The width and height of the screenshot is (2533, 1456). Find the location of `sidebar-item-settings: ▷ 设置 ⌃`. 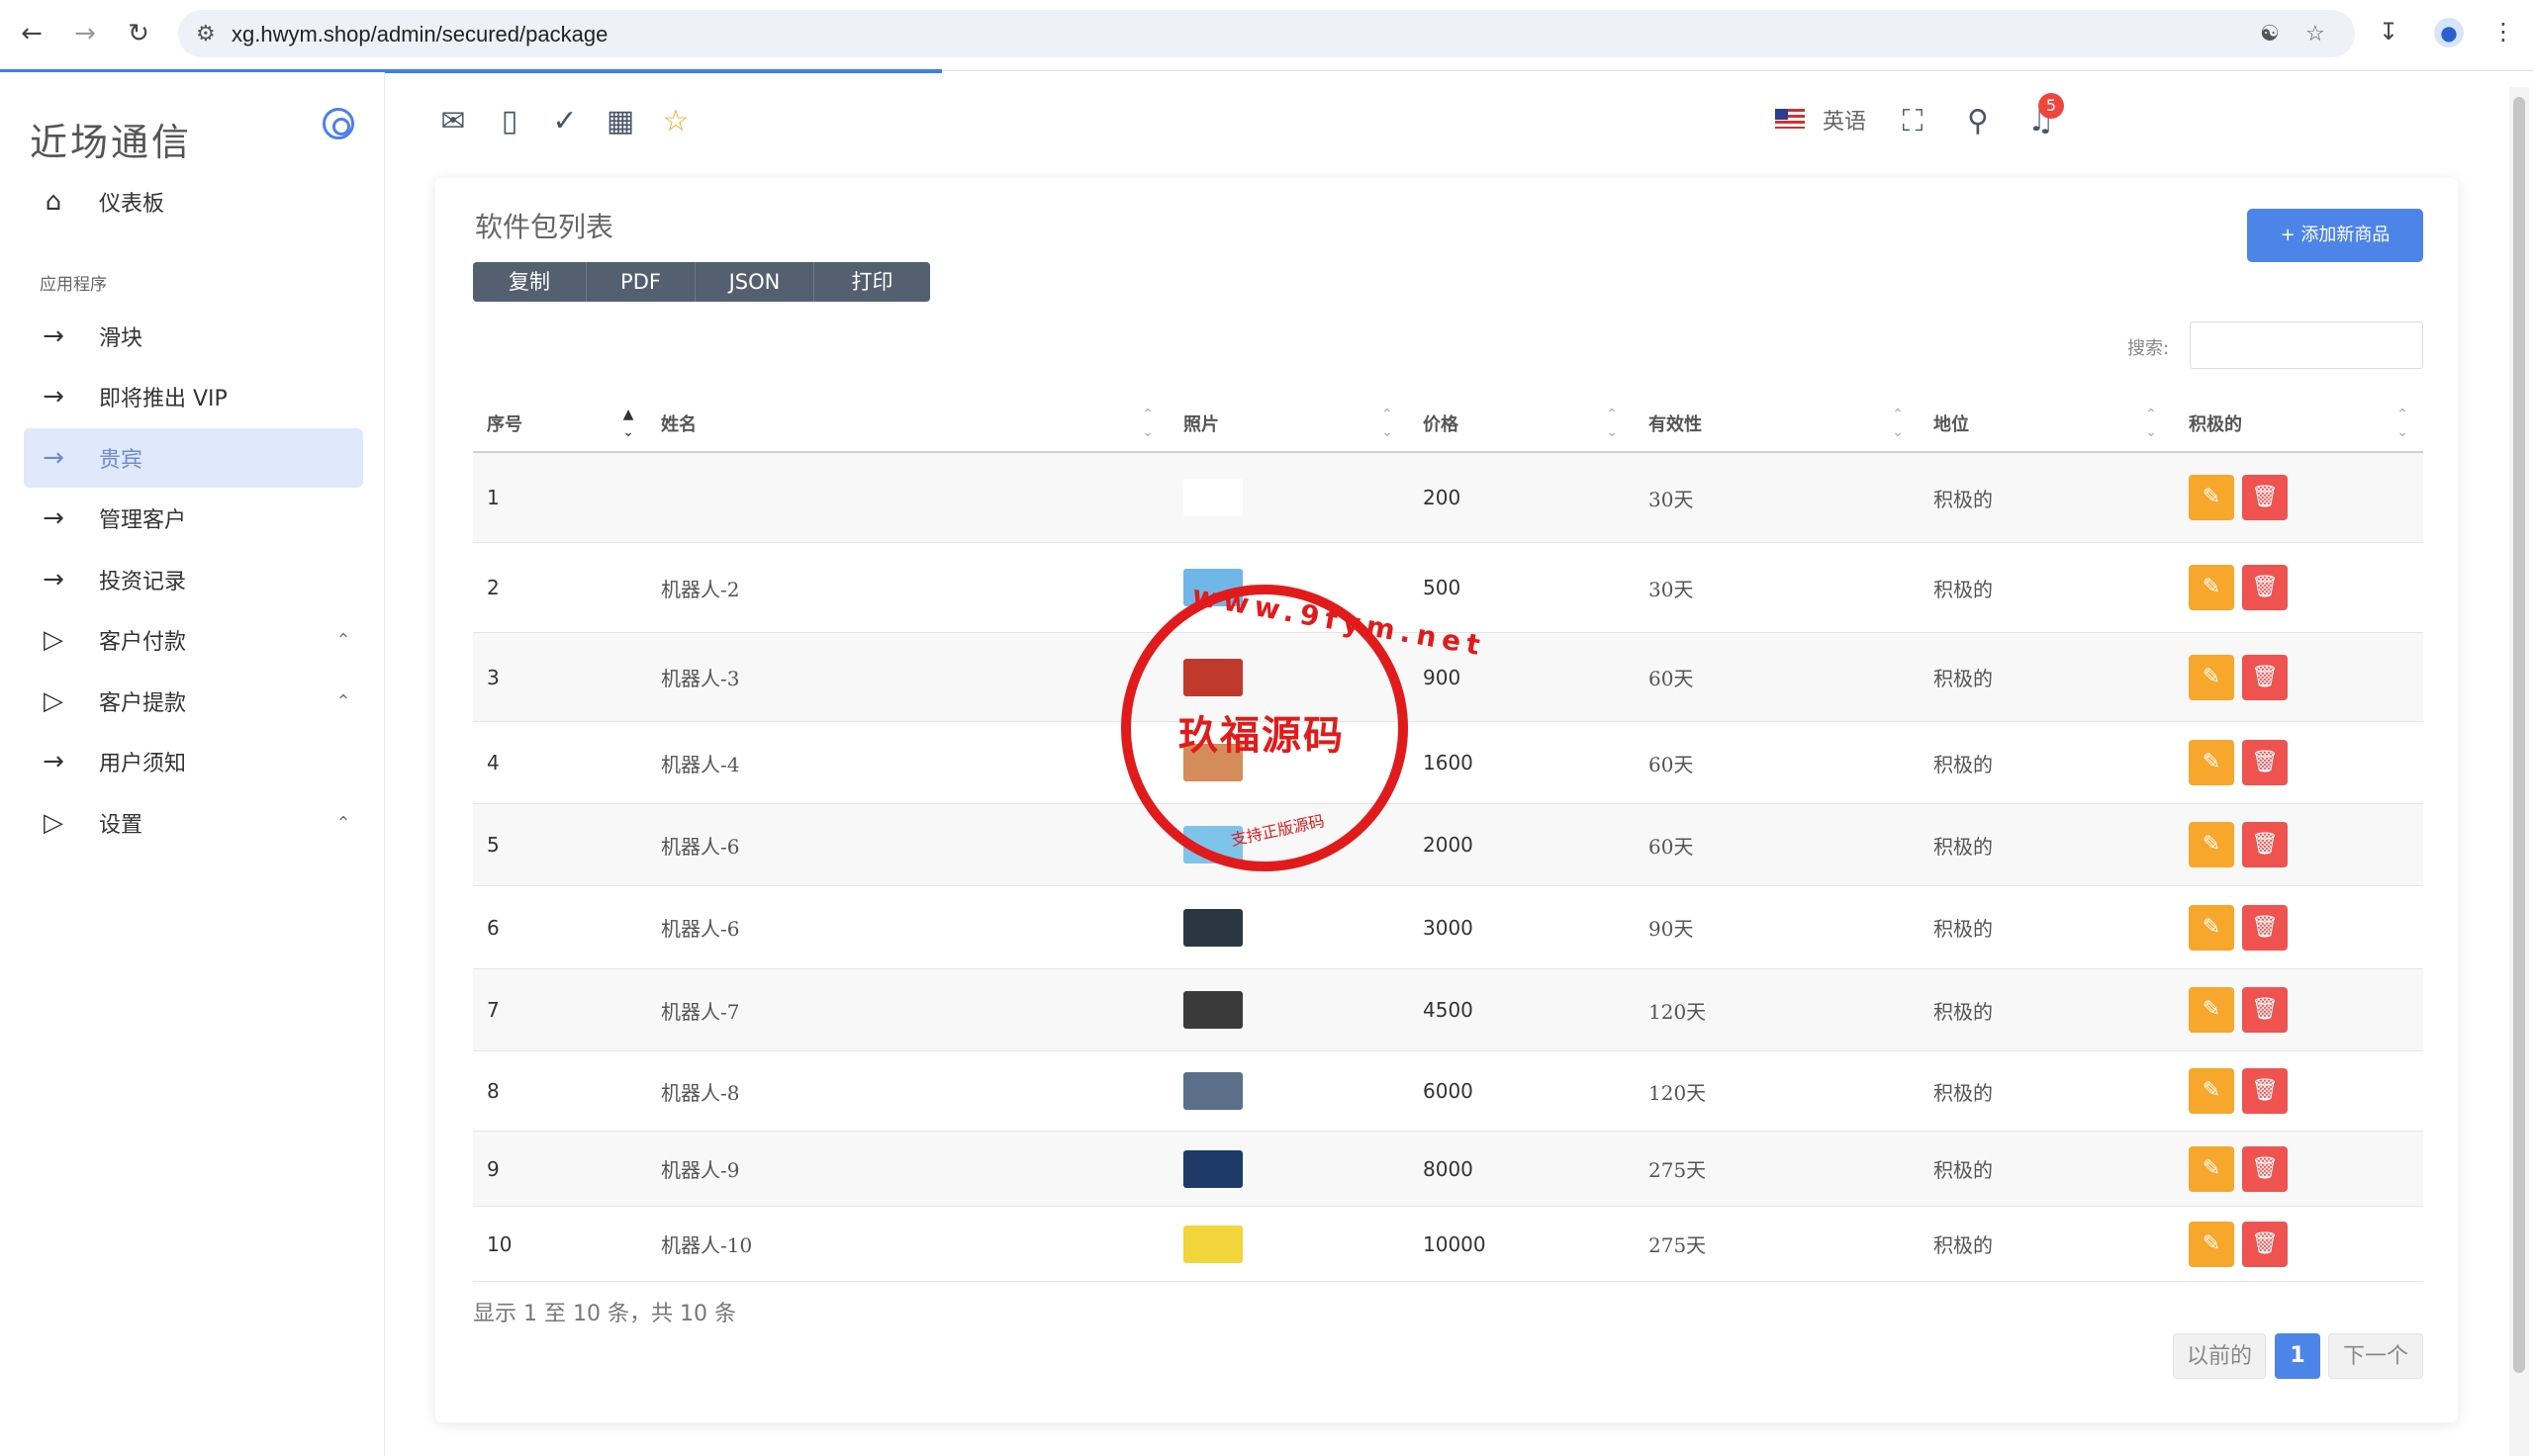

sidebar-item-settings: ▷ 设置 ⌃ is located at coordinates (194, 823).